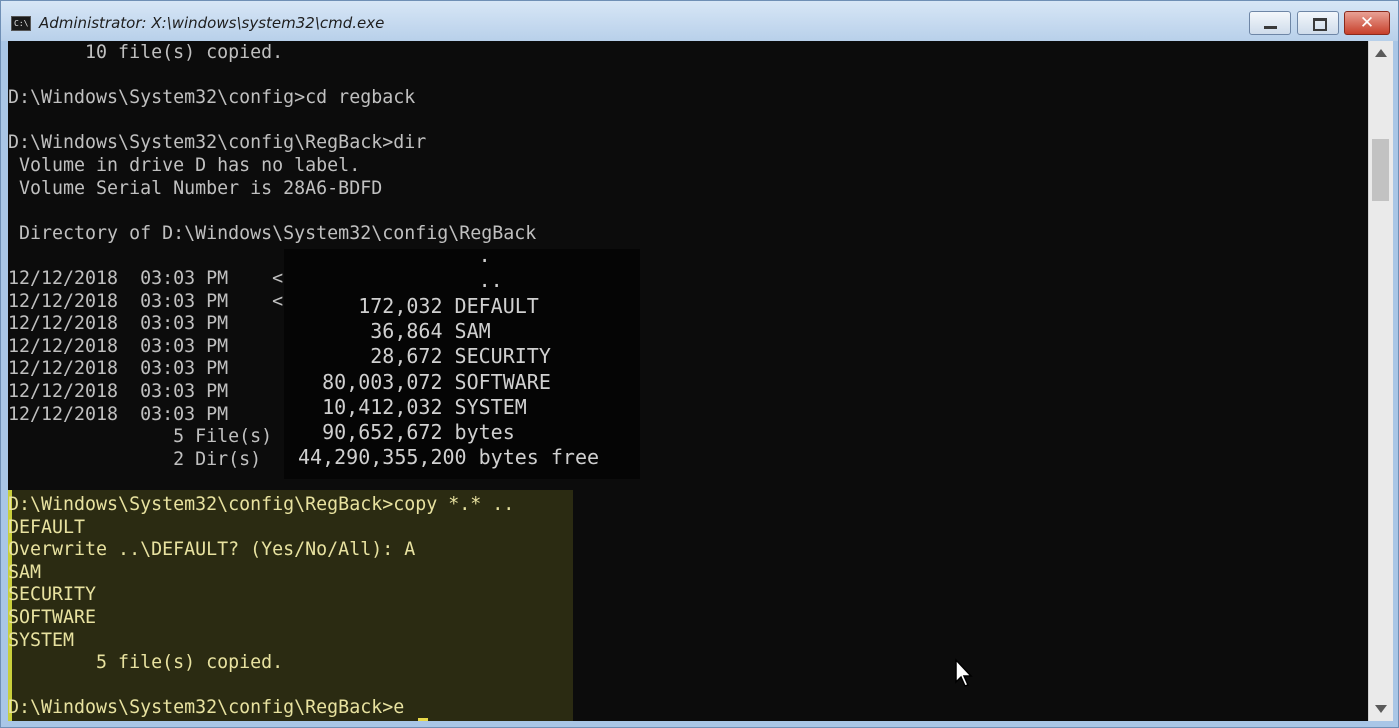  I want to click on zoom-line: ., so click(394, 255).